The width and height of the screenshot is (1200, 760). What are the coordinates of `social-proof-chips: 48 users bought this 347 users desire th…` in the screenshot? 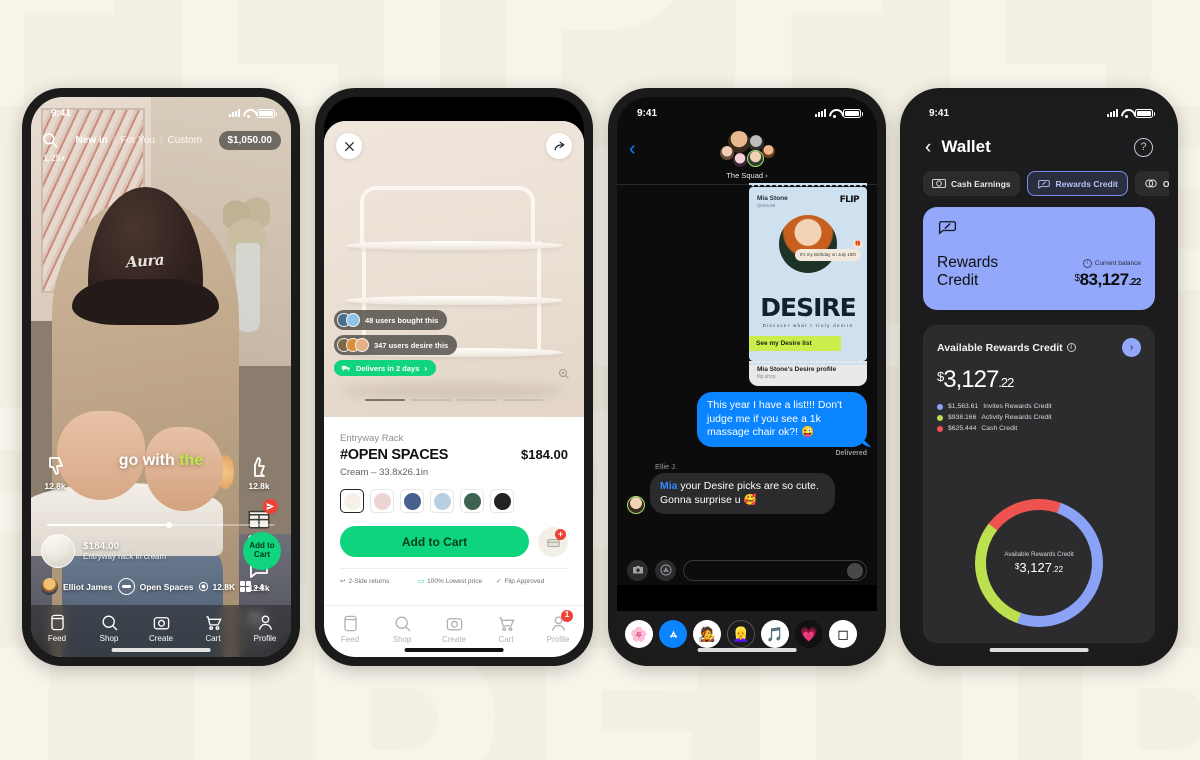 It's located at (396, 345).